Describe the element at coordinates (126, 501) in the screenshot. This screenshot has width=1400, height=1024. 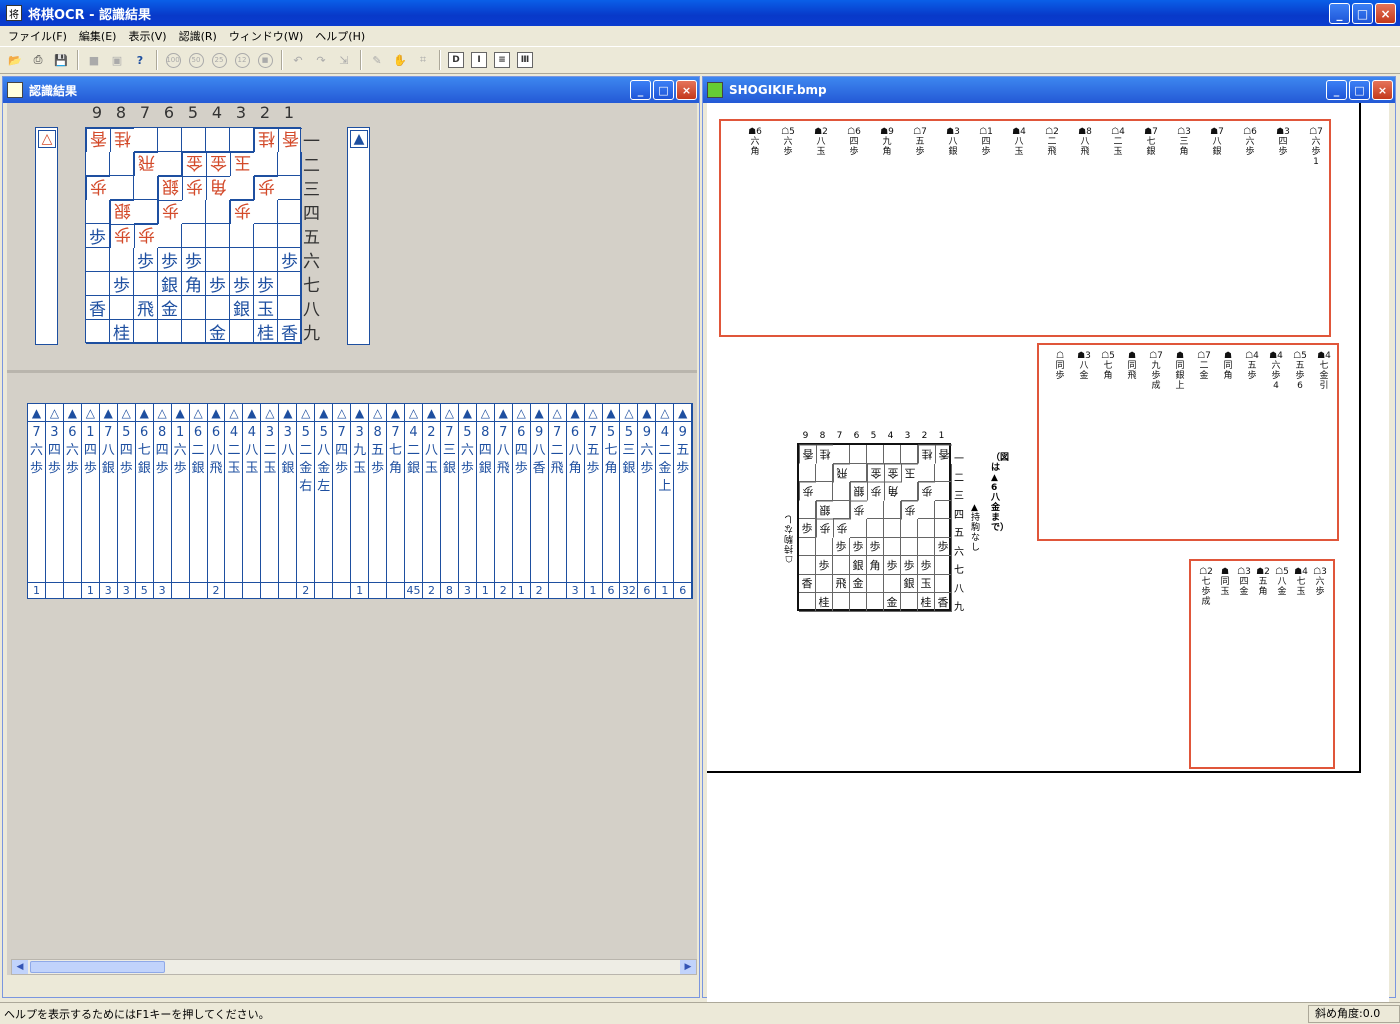
I see `move-column: △ 5四歩 3` at that location.